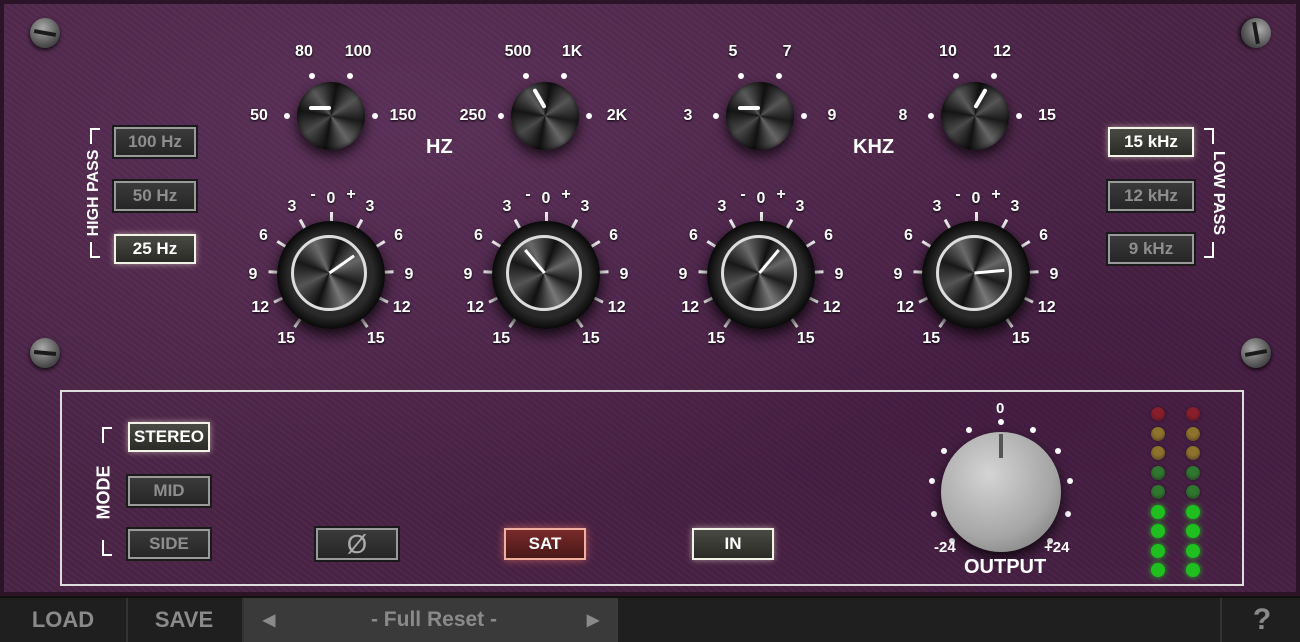  Describe the element at coordinates (434, 620) in the screenshot. I see `preset-name: - Full Reset -` at that location.